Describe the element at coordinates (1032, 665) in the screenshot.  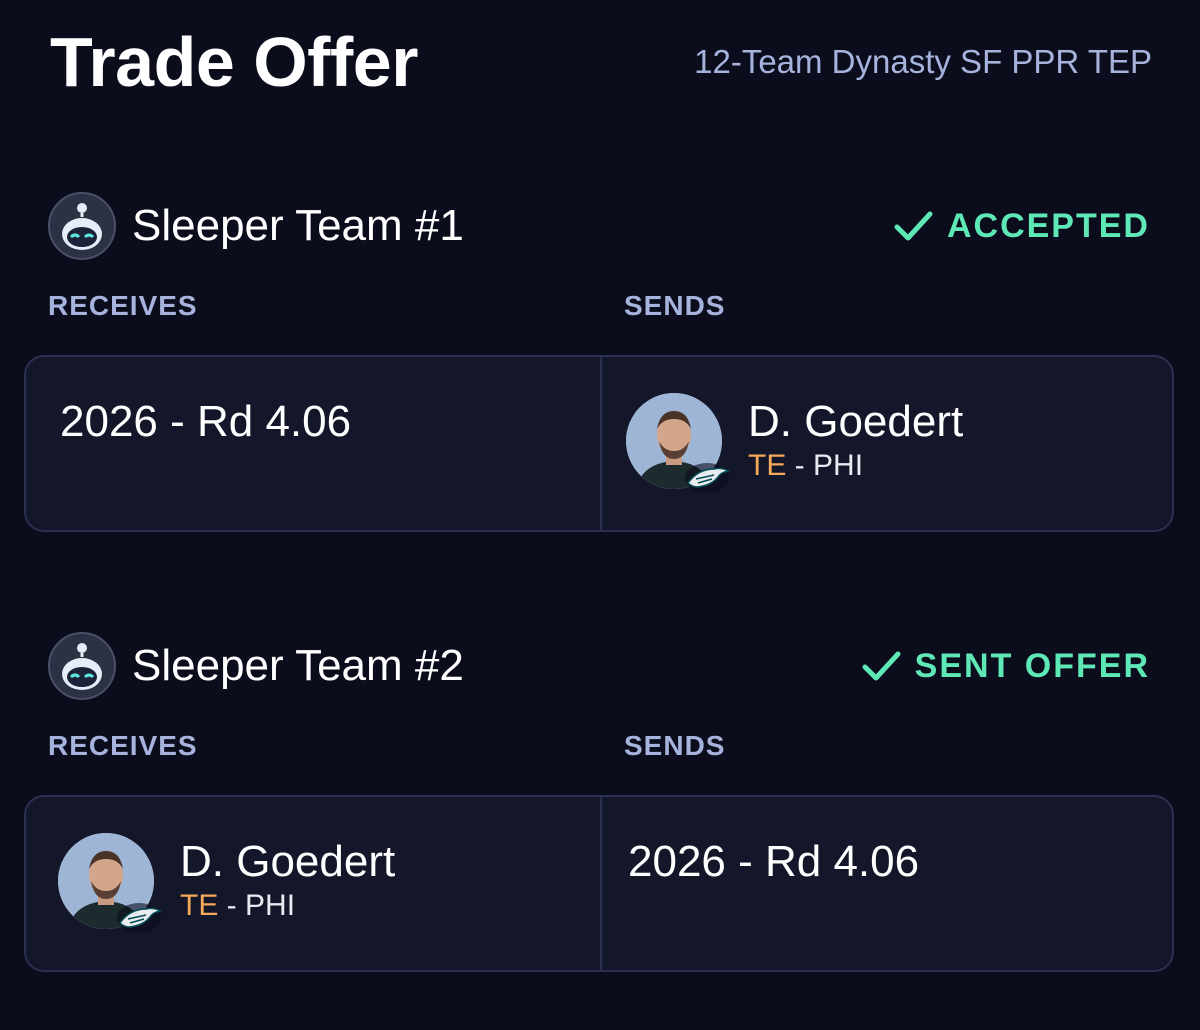
I see `status-text: SENT OFFER` at that location.